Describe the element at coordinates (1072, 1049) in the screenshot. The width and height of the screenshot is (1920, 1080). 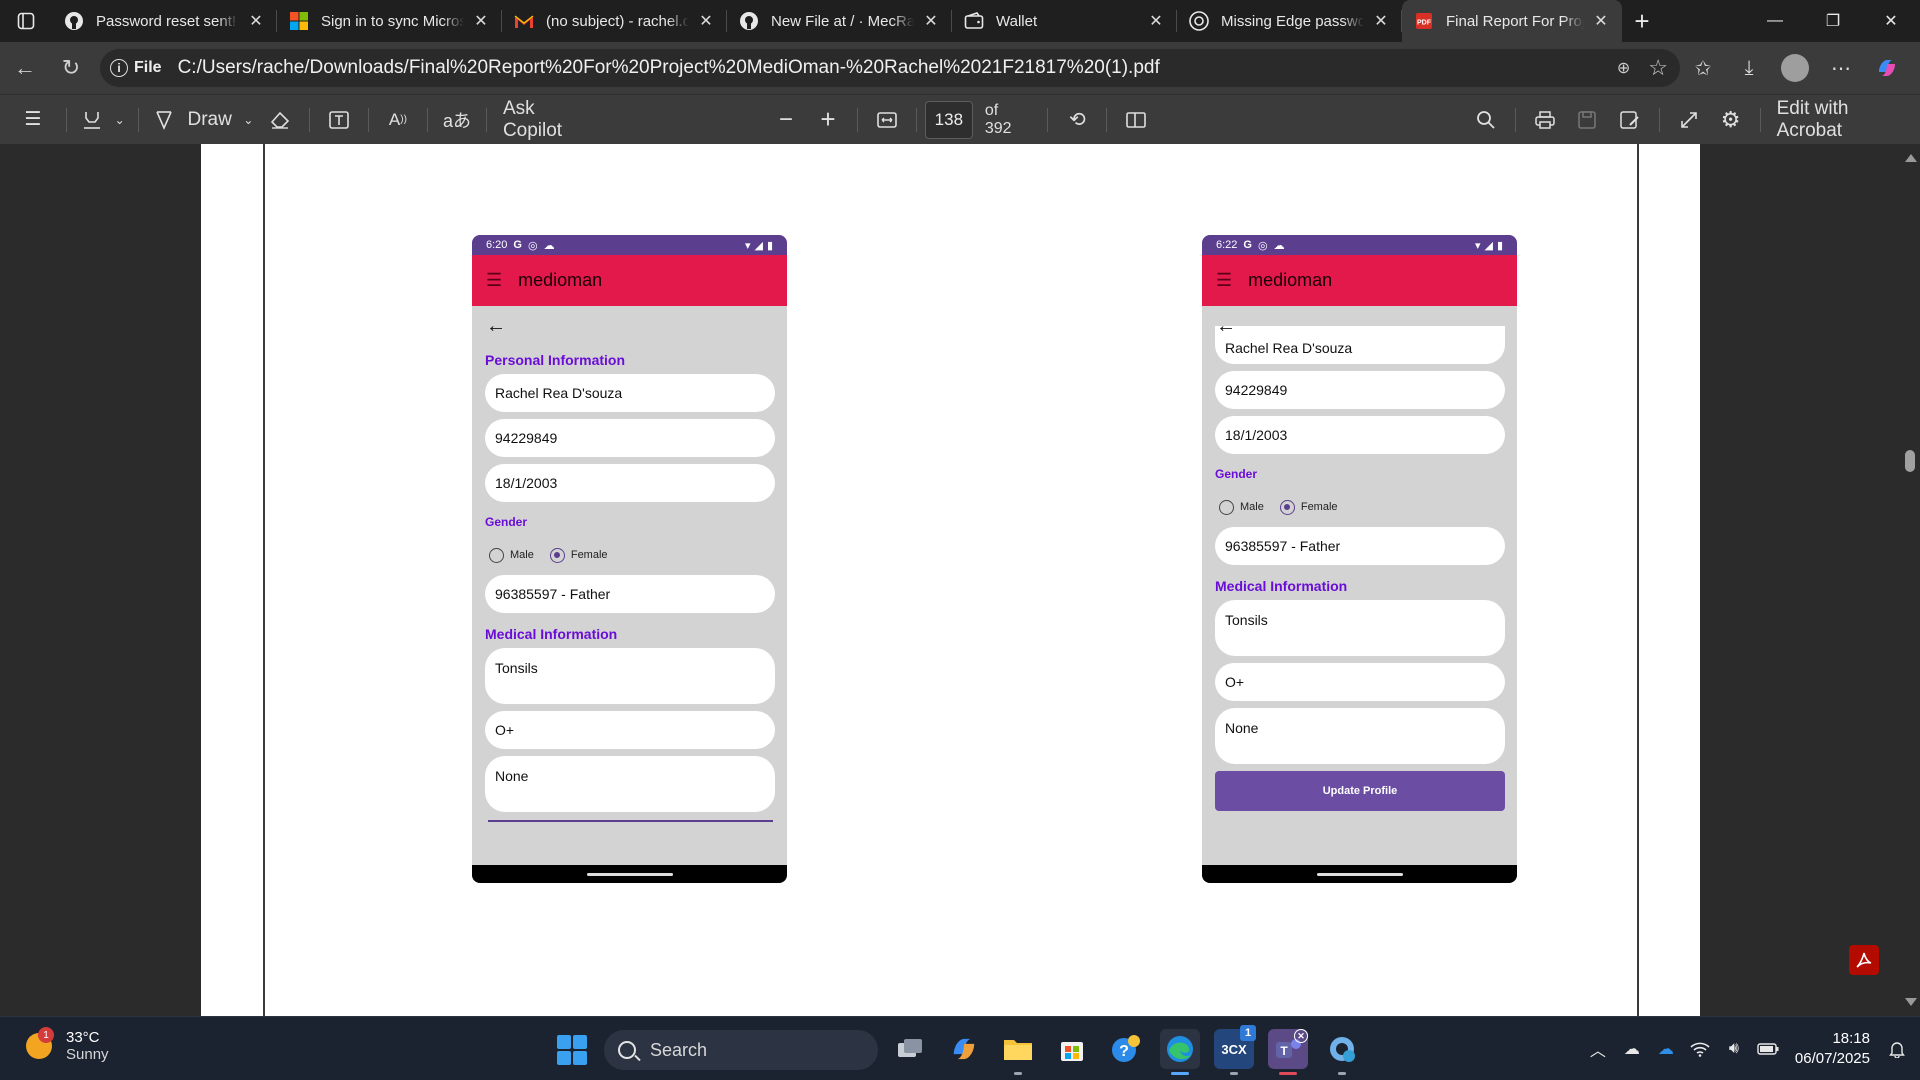
I see `microsoft-store-icon` at that location.